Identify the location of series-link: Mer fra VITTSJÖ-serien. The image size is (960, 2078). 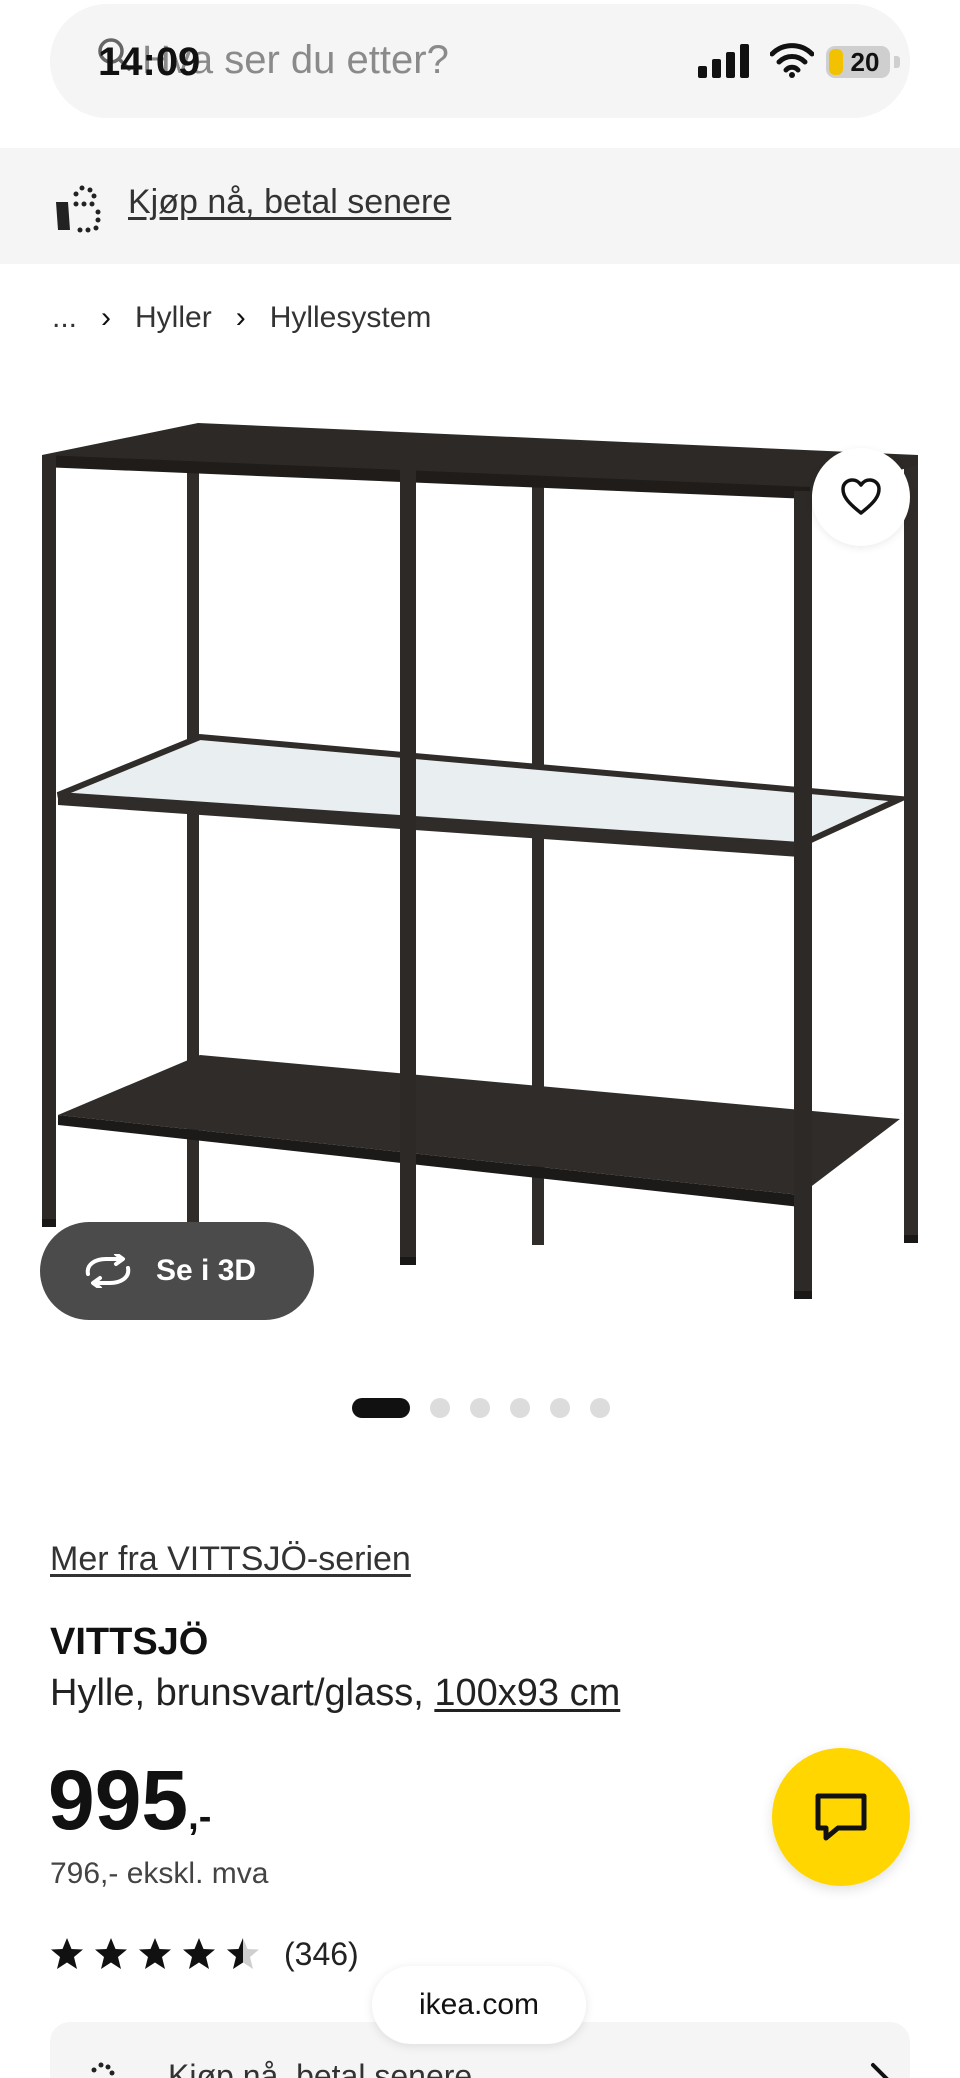
(230, 1559).